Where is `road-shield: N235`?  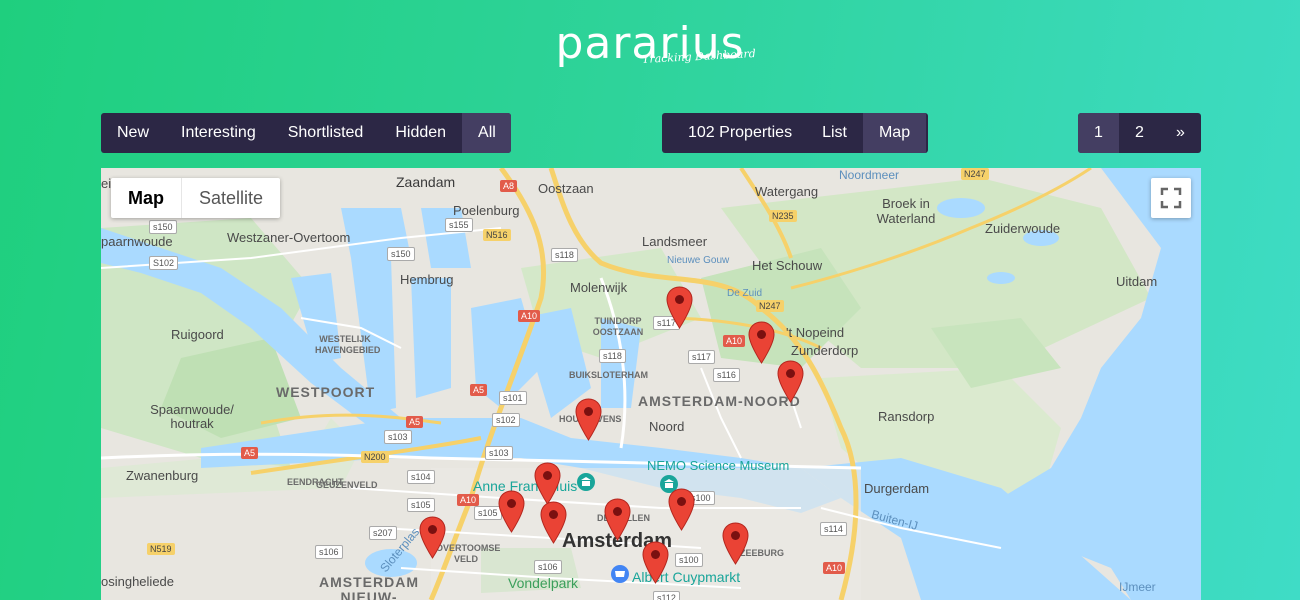
road-shield: N235 is located at coordinates (783, 216).